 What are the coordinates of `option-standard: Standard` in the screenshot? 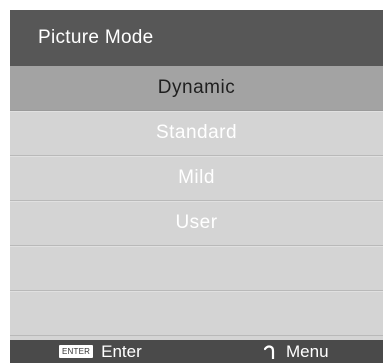 It's located at (196, 133).